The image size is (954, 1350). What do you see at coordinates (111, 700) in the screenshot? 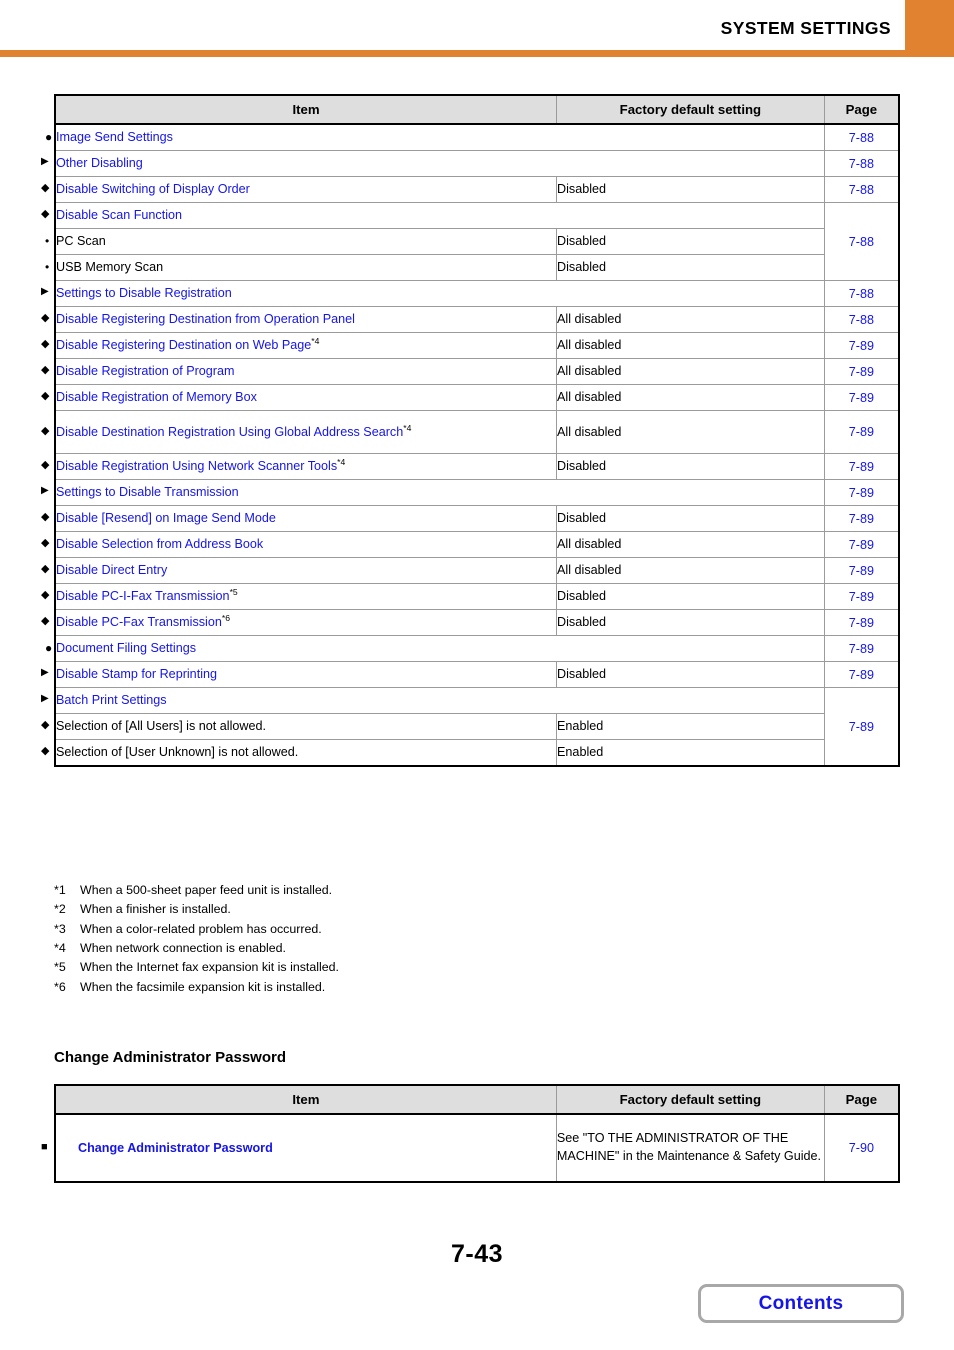
I see `item-label: Batch Print Settings` at bounding box center [111, 700].